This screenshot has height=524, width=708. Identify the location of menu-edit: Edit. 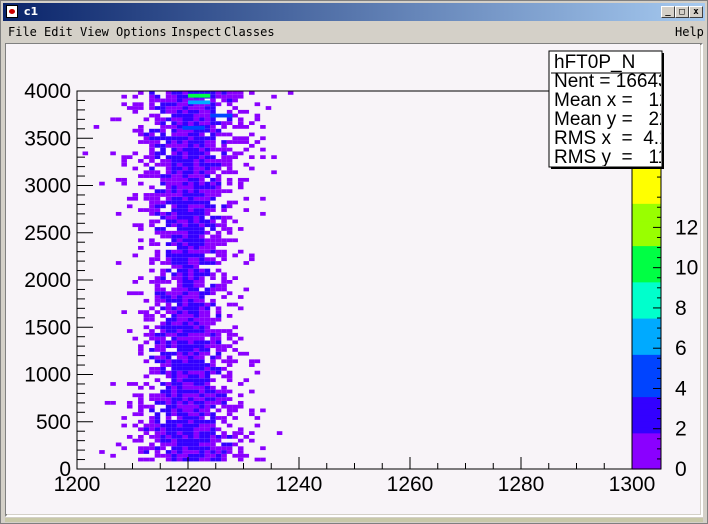
(58, 32).